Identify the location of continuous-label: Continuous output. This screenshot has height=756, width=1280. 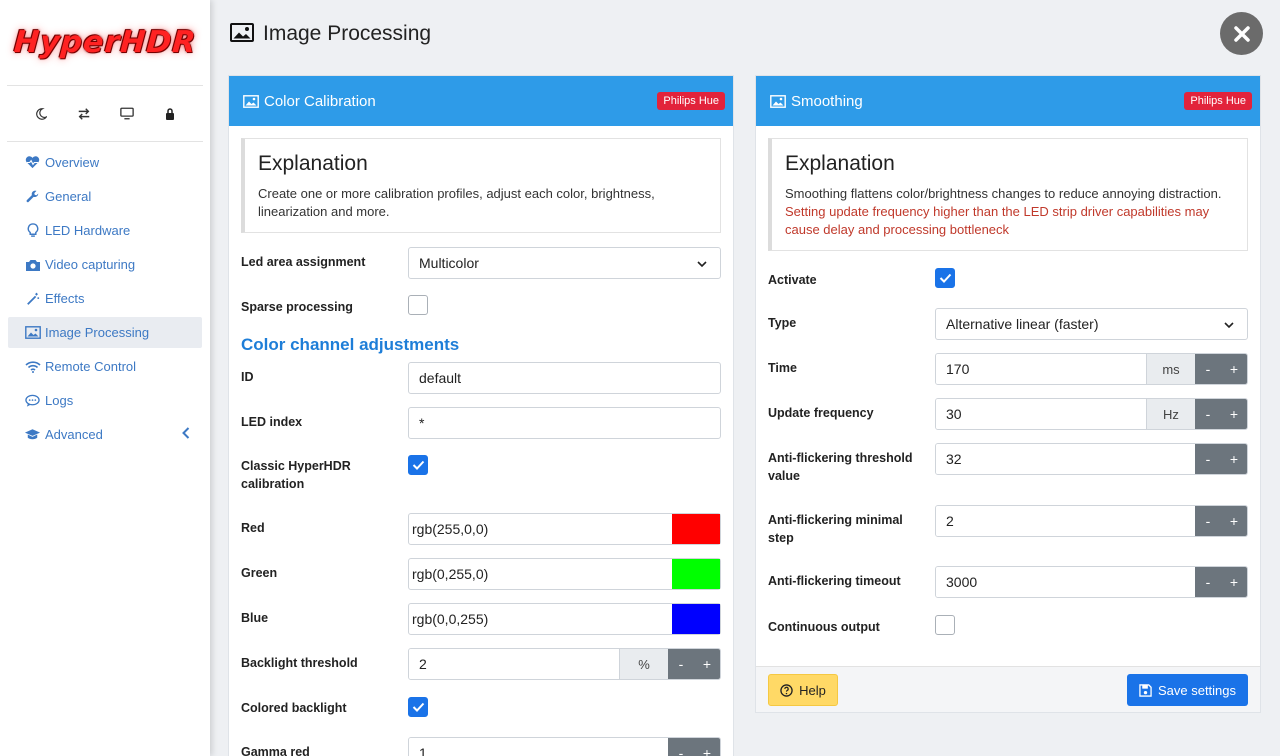
(824, 627).